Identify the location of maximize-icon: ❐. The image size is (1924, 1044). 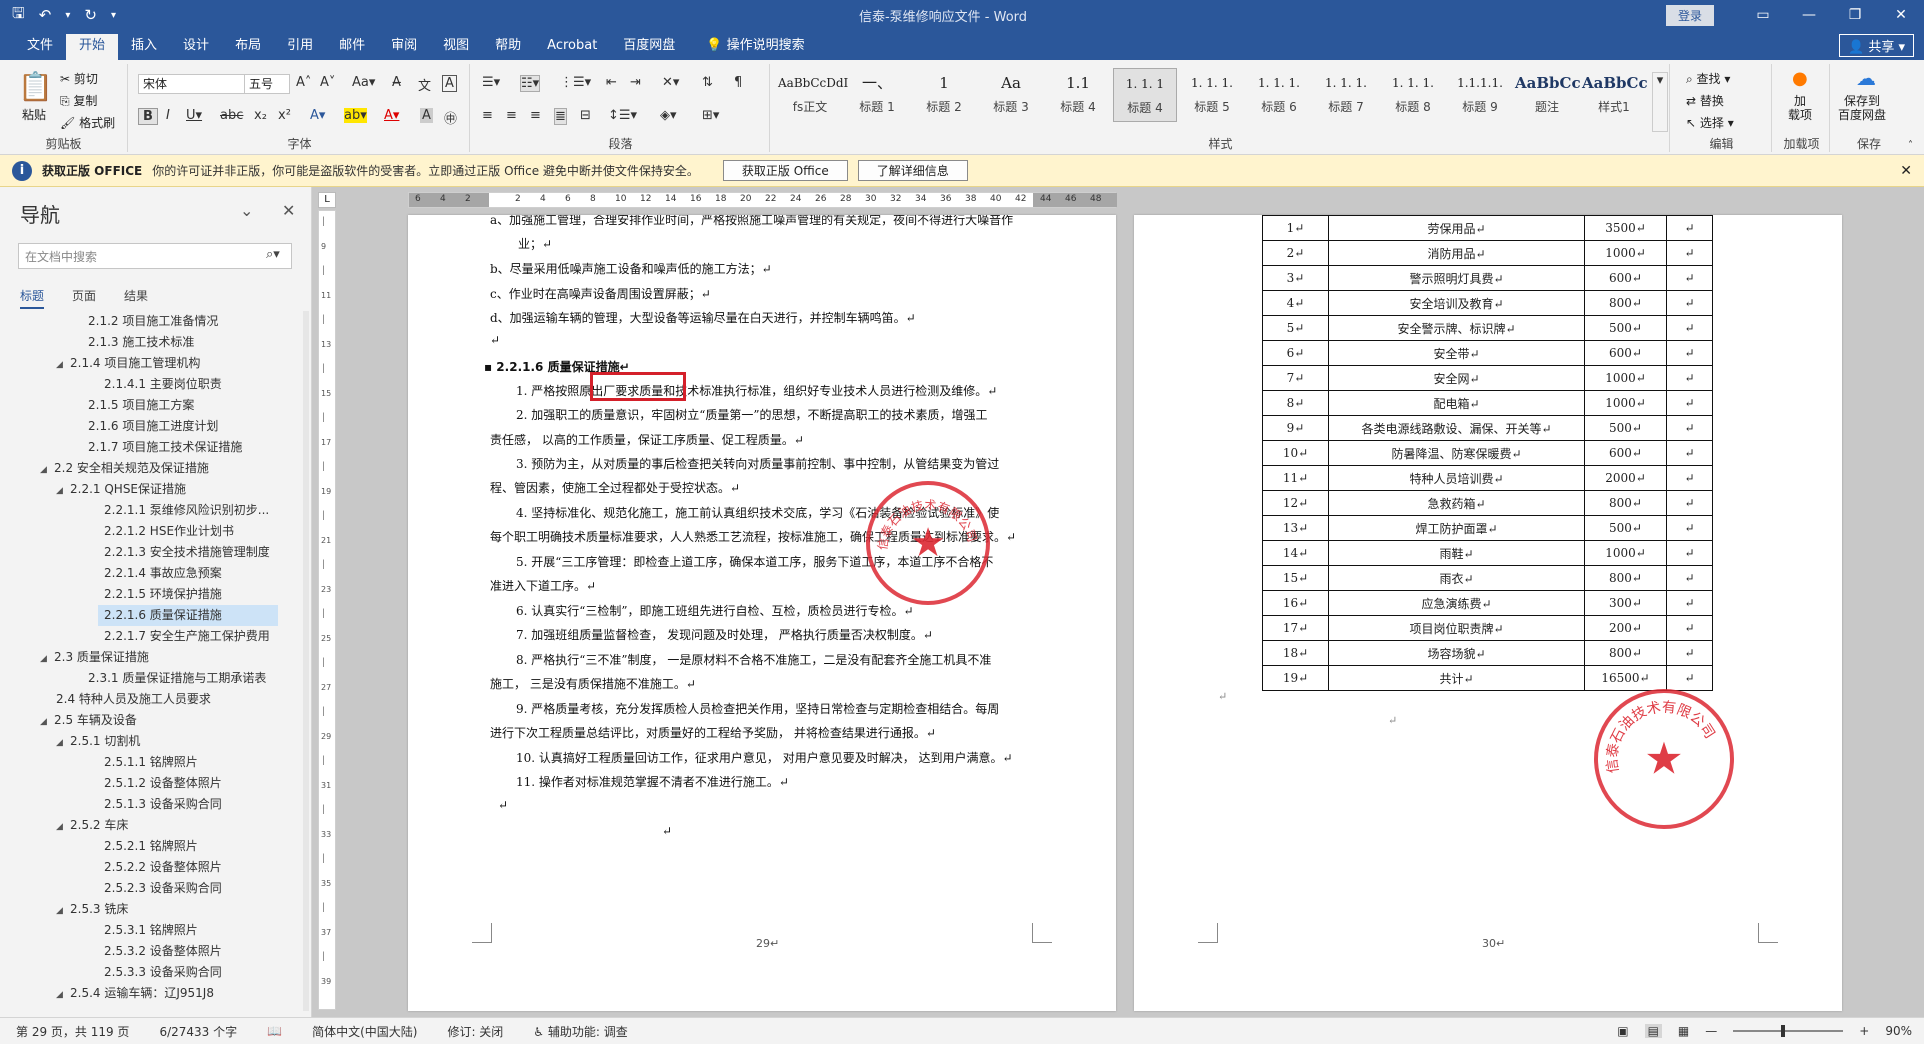
(1855, 15).